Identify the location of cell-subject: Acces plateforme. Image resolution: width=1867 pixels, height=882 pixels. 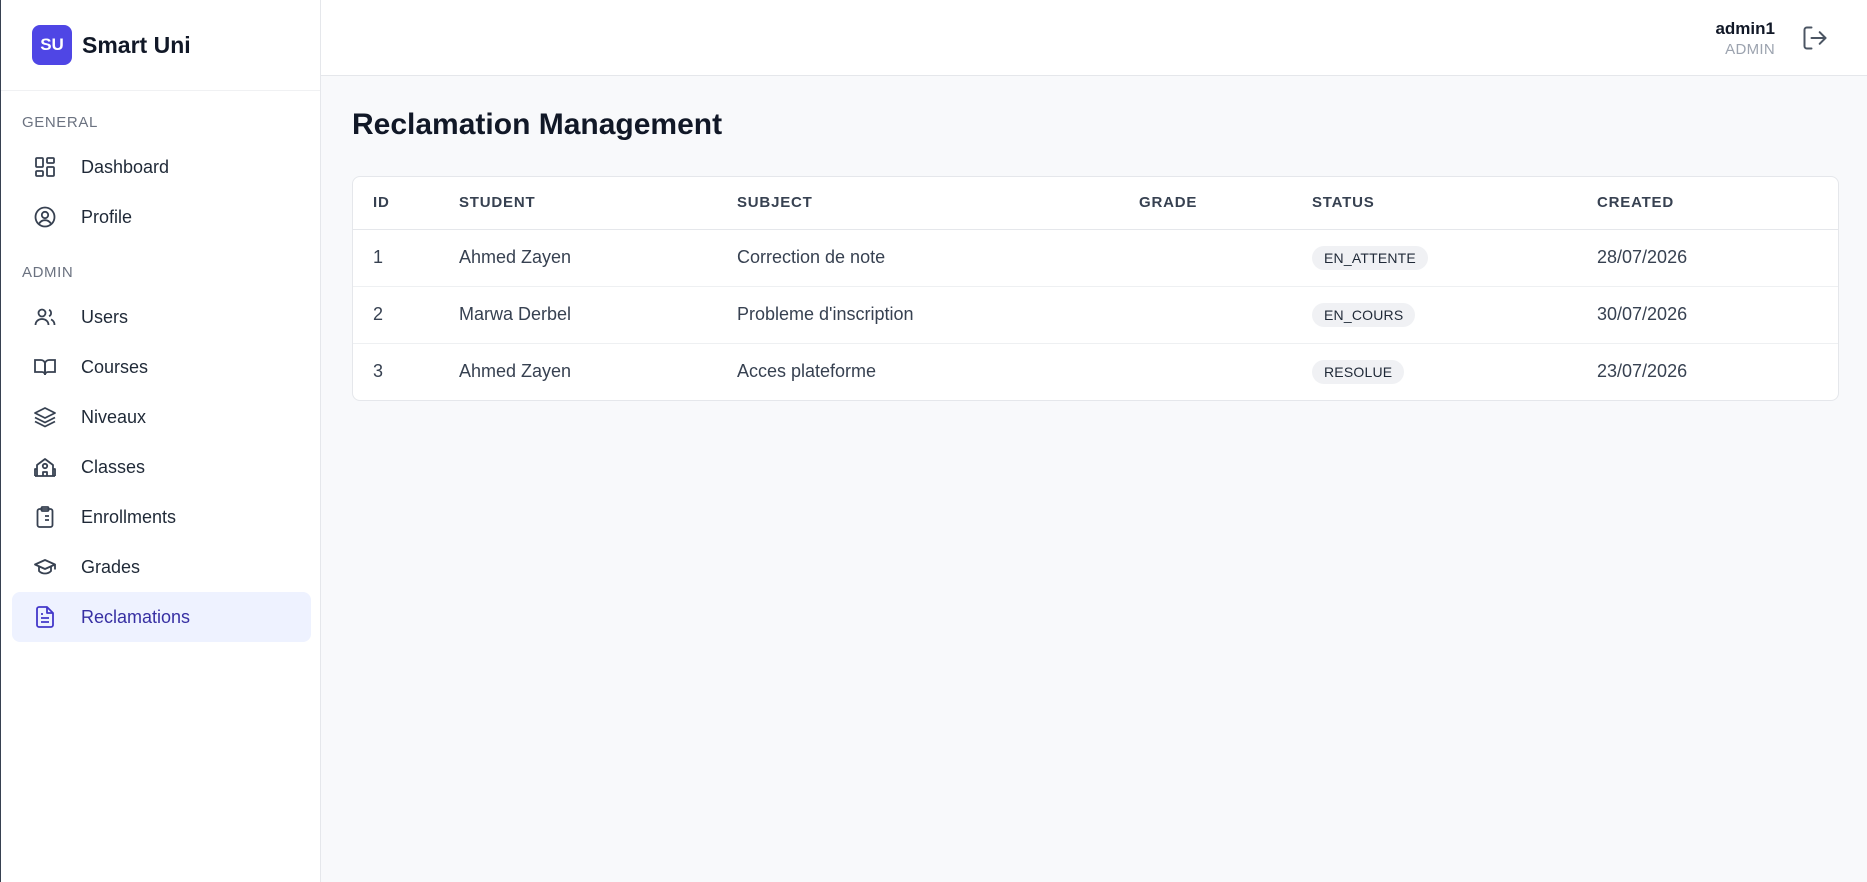
(807, 371).